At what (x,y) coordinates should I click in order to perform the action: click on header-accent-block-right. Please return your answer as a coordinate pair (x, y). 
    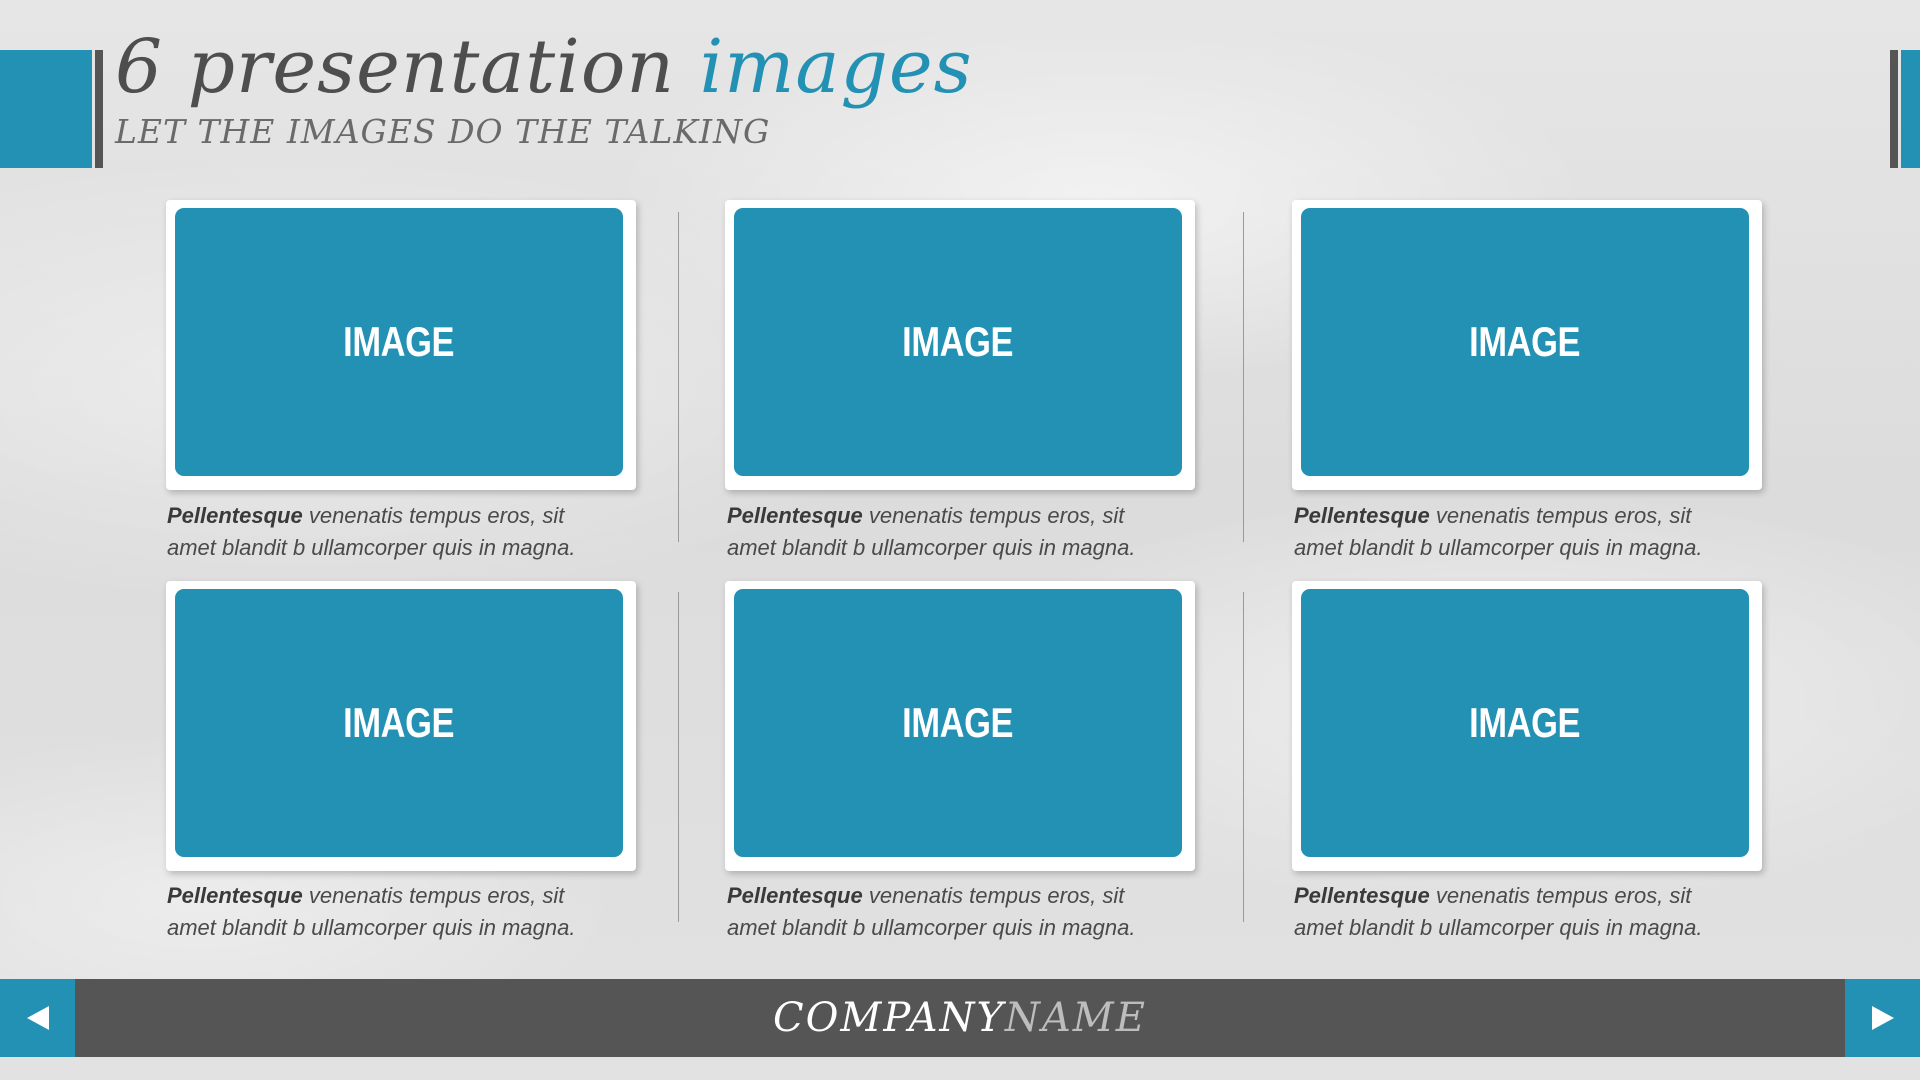
    Looking at the image, I should click on (1910, 109).